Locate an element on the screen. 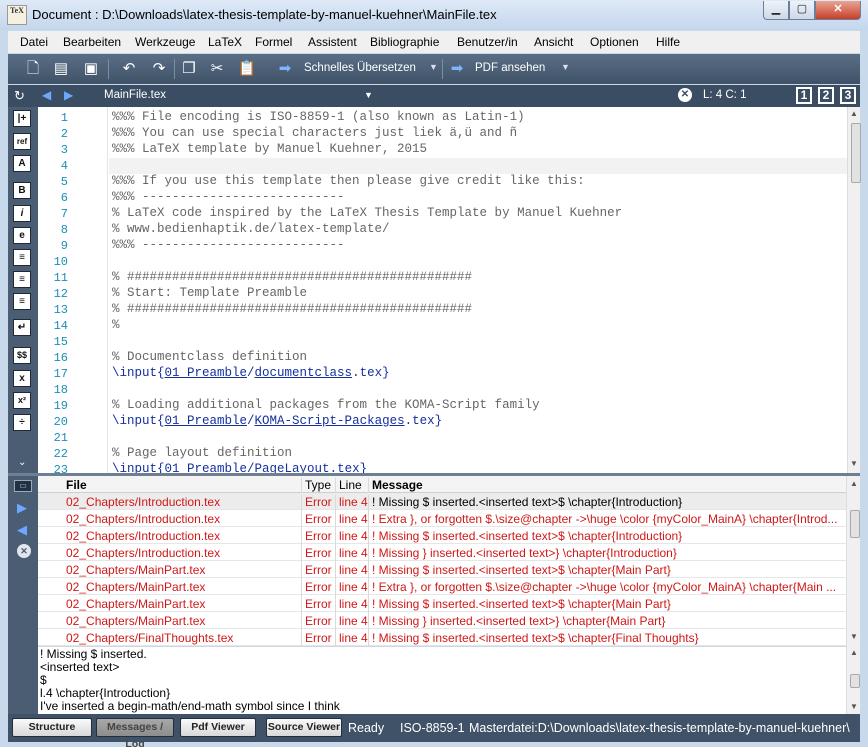 The height and width of the screenshot is (747, 868). view-arrow-icon: ➡ is located at coordinates (457, 69).